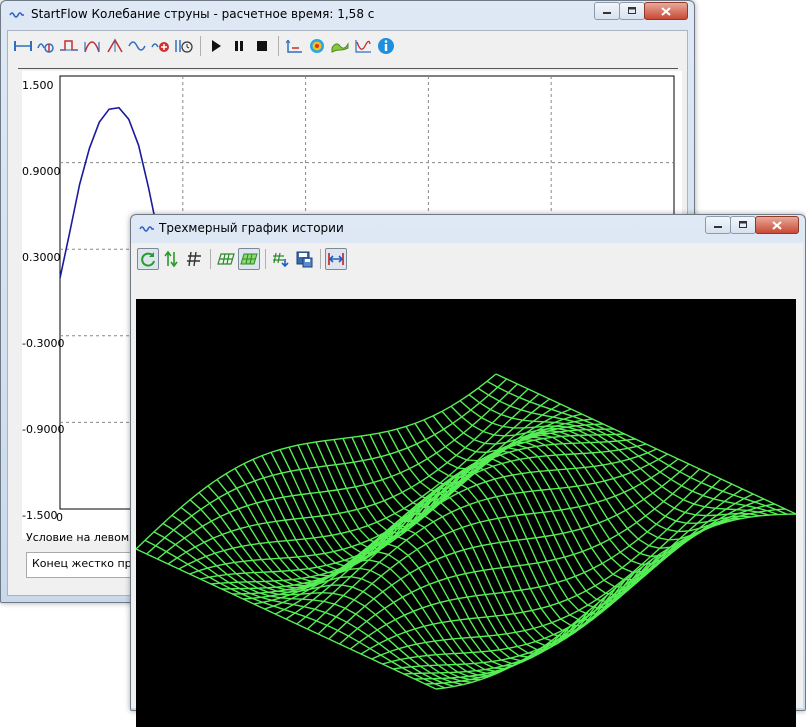  I want to click on stretch-button, so click(336, 259).